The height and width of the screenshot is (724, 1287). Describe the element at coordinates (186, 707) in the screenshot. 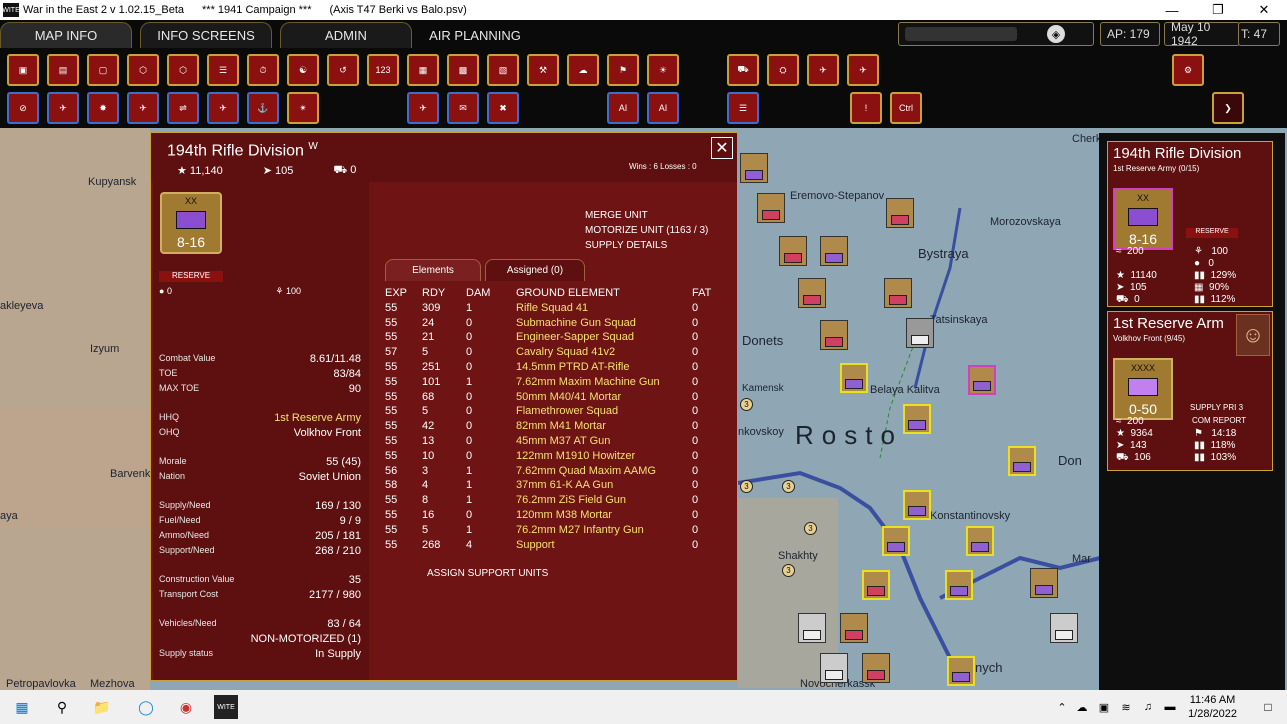

I see `chrome-icon: ◉` at that location.